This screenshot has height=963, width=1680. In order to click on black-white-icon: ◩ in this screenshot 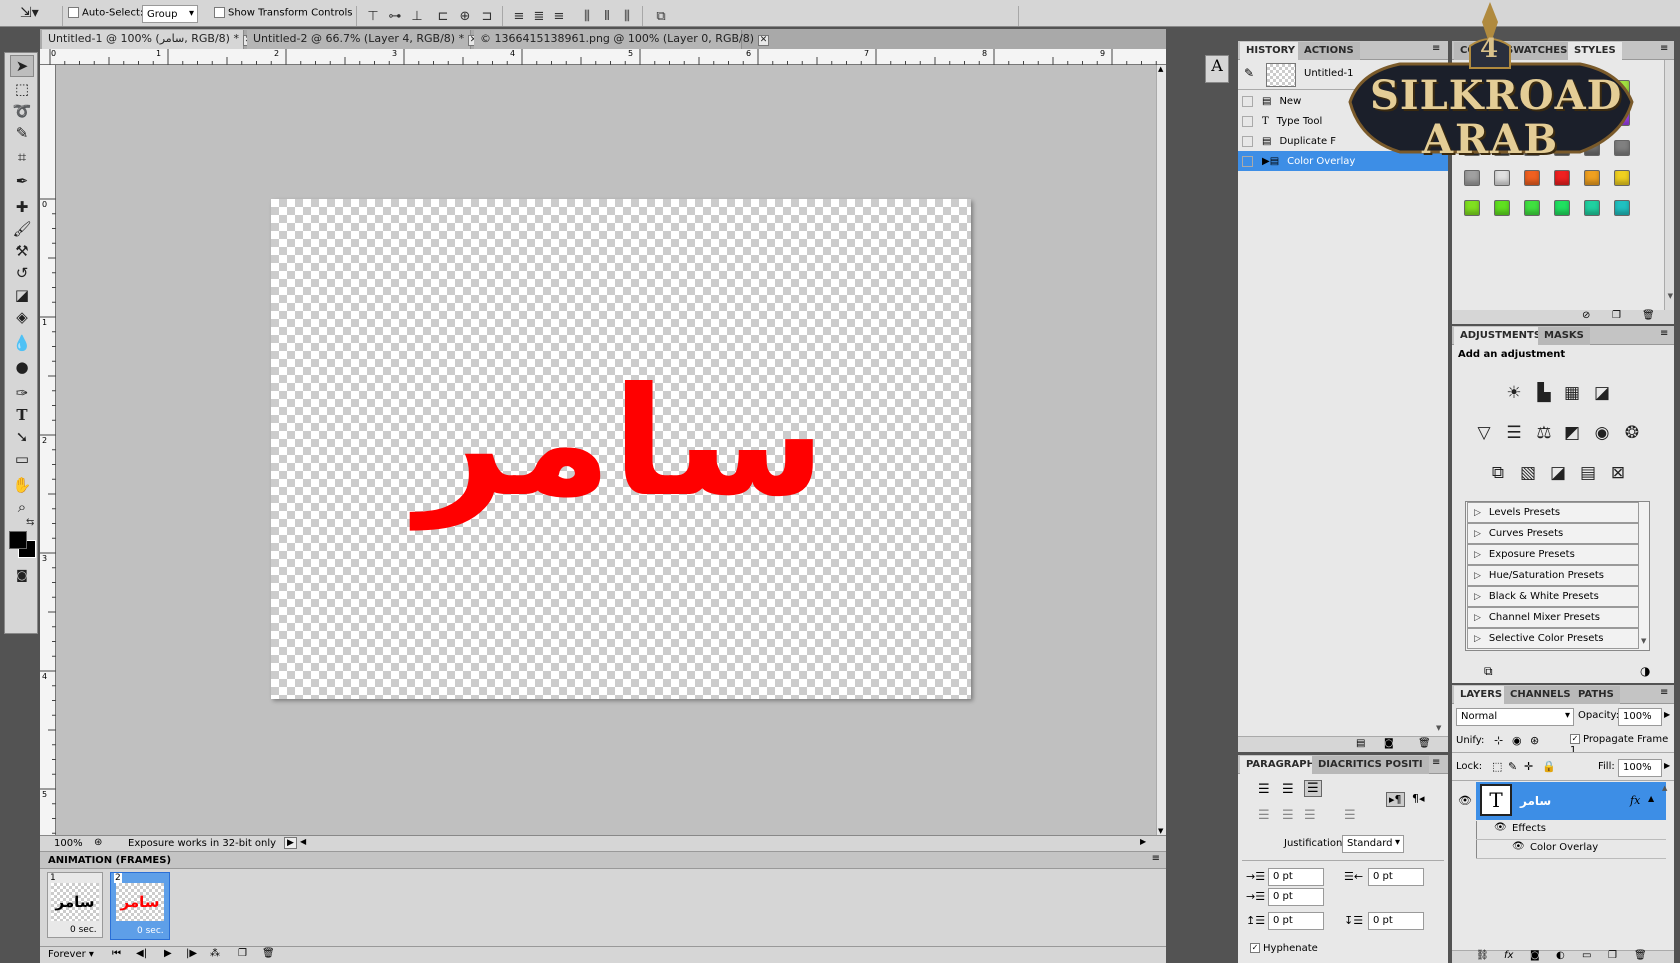, I will do `click(1572, 433)`.